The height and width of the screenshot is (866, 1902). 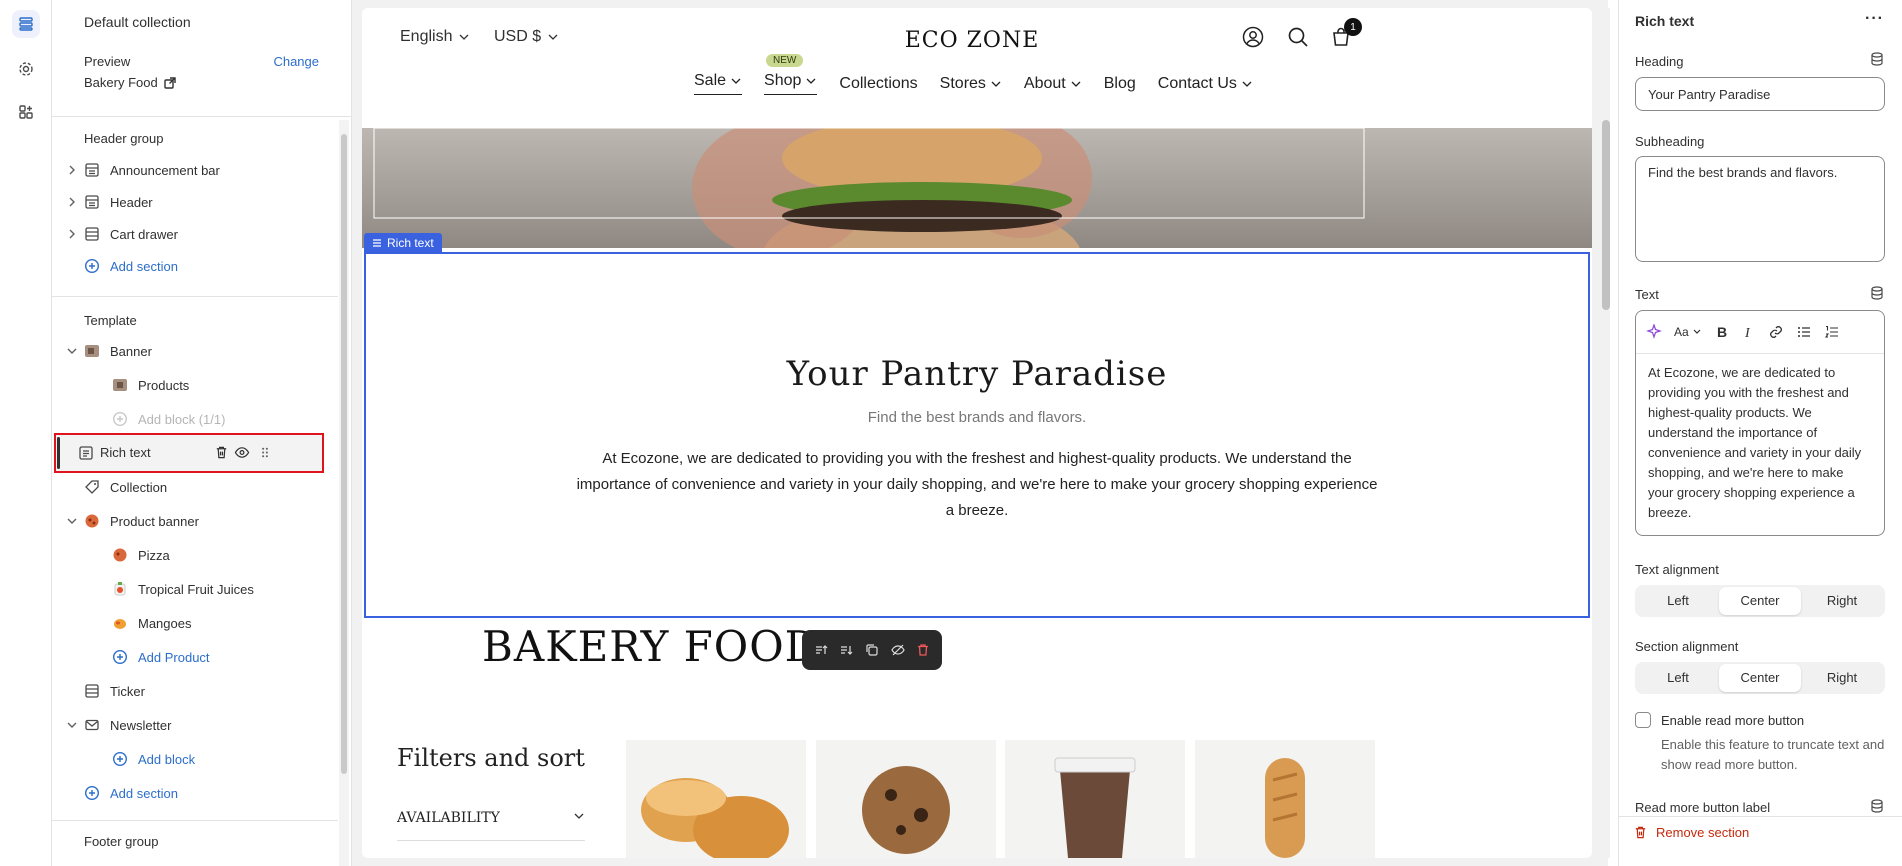 I want to click on store-name: Bakery Food, so click(x=121, y=82).